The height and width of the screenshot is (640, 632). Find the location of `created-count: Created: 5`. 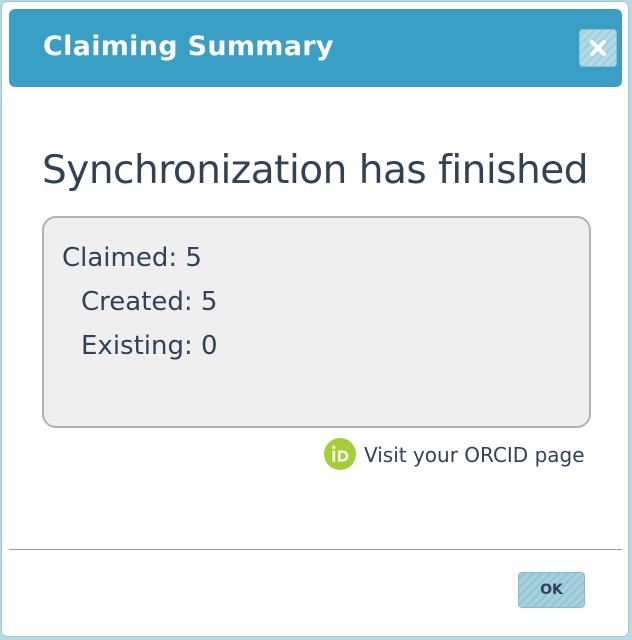

created-count: Created: 5 is located at coordinates (149, 302).